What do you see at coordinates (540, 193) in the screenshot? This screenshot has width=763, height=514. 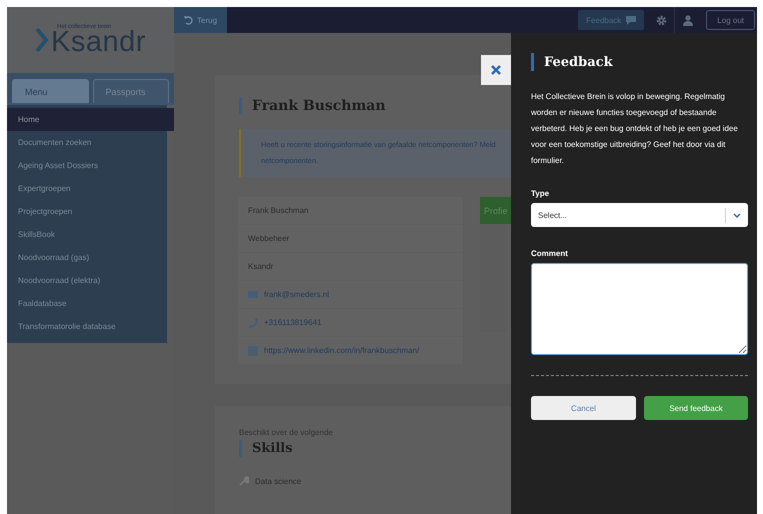 I see `field-label: Type` at bounding box center [540, 193].